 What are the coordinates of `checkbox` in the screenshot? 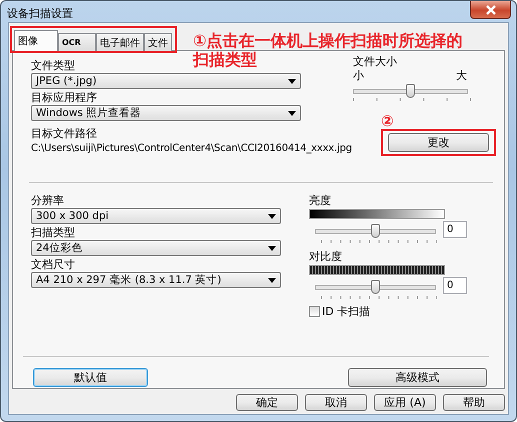 It's located at (314, 311).